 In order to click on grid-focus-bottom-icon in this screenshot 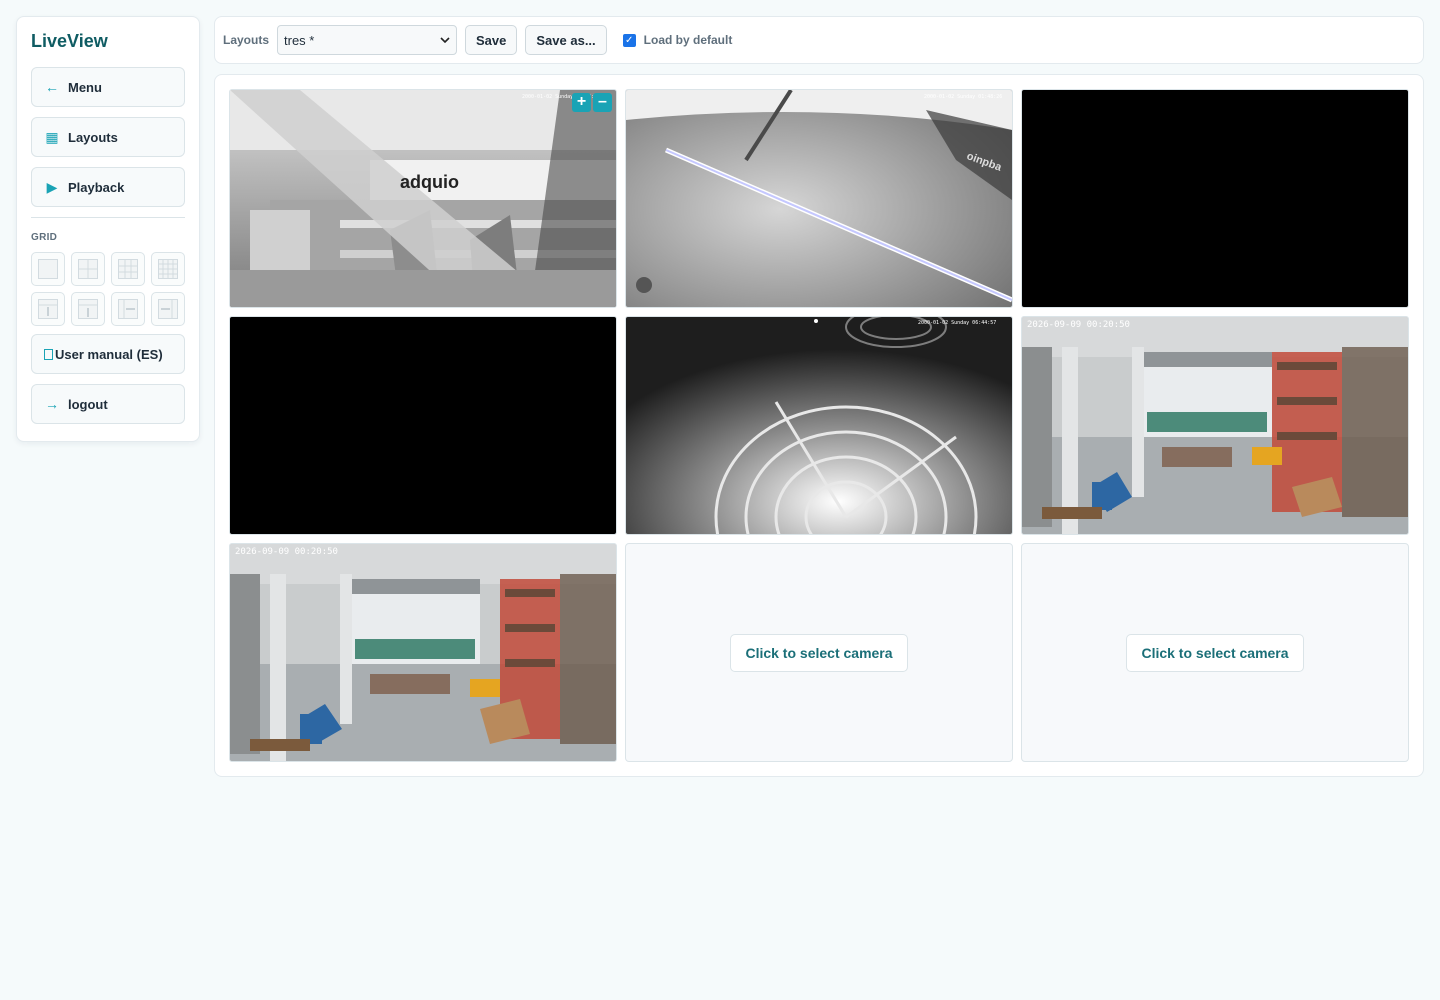, I will do `click(88, 309)`.